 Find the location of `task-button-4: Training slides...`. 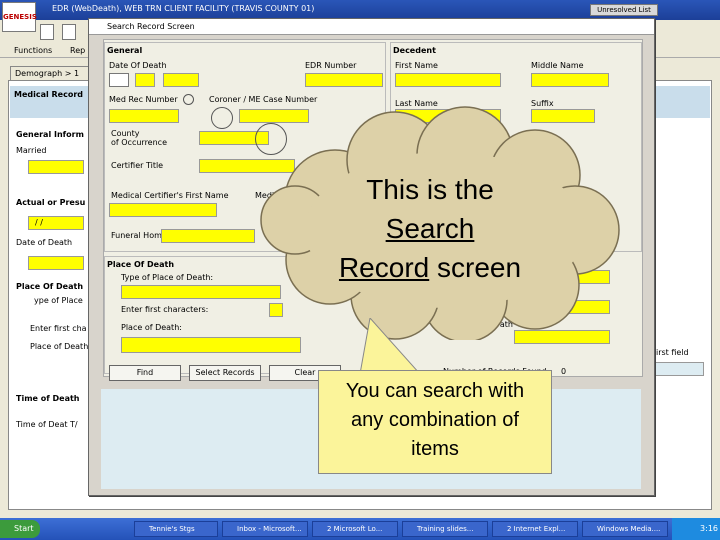

task-button-4: Training slides... is located at coordinates (445, 529).